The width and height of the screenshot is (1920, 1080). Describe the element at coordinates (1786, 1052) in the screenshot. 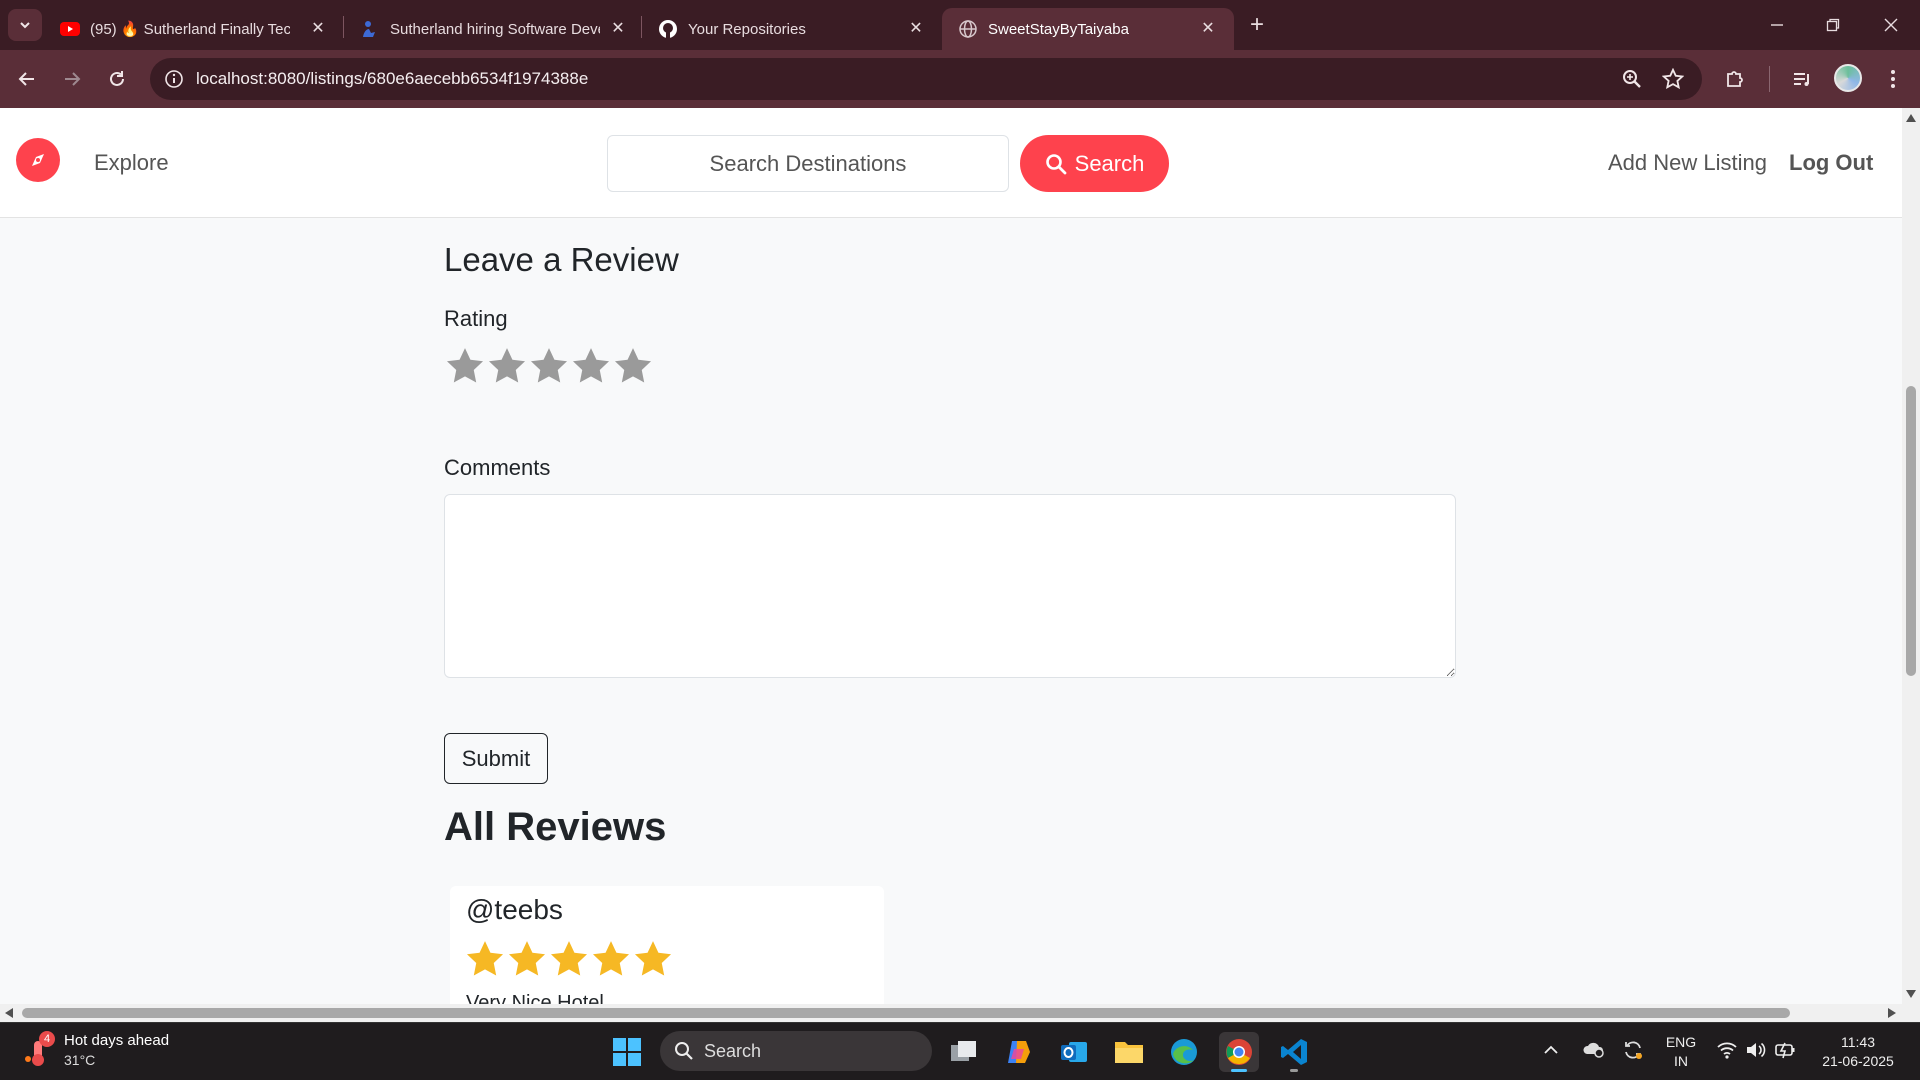

I see `battery-icon` at that location.